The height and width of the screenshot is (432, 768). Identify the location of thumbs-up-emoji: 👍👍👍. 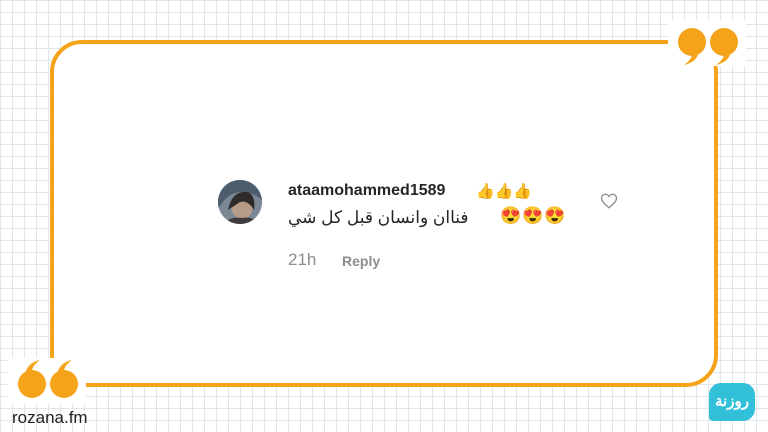
(504, 191).